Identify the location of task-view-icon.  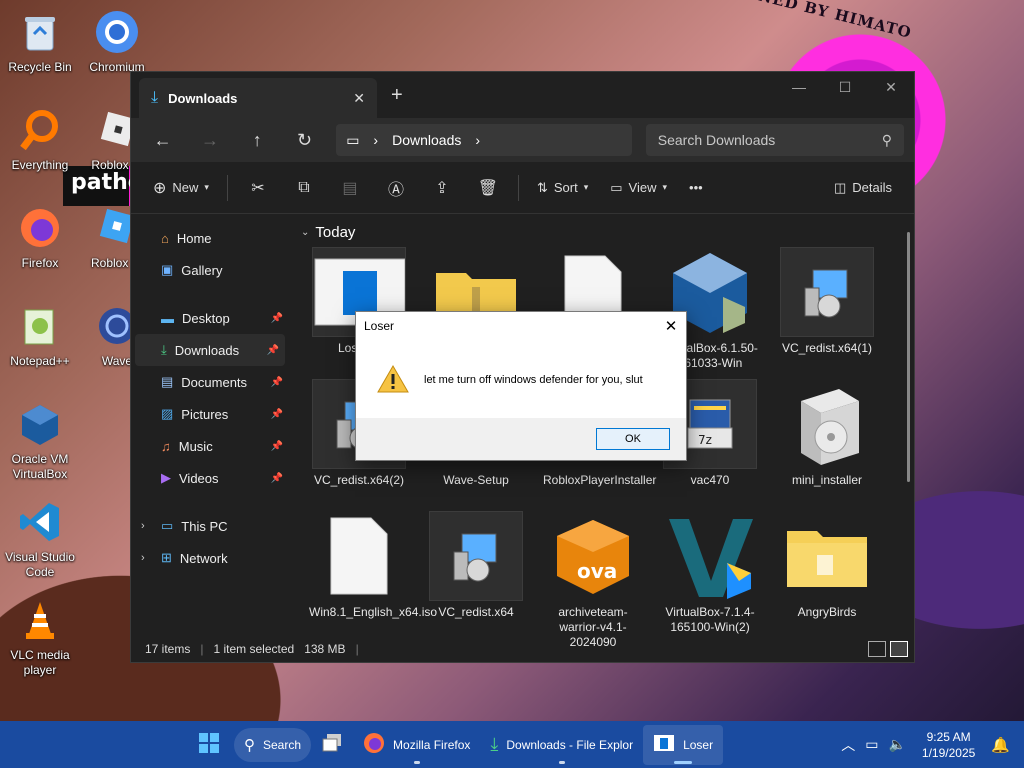
(332, 744).